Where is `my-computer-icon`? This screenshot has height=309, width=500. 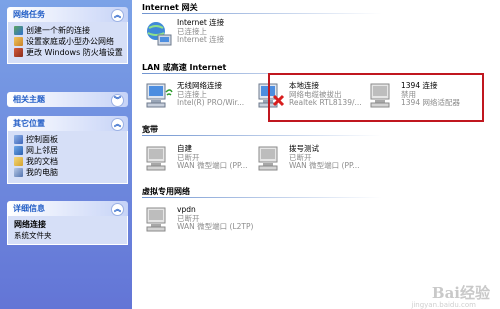
my-computer-icon is located at coordinates (18, 172).